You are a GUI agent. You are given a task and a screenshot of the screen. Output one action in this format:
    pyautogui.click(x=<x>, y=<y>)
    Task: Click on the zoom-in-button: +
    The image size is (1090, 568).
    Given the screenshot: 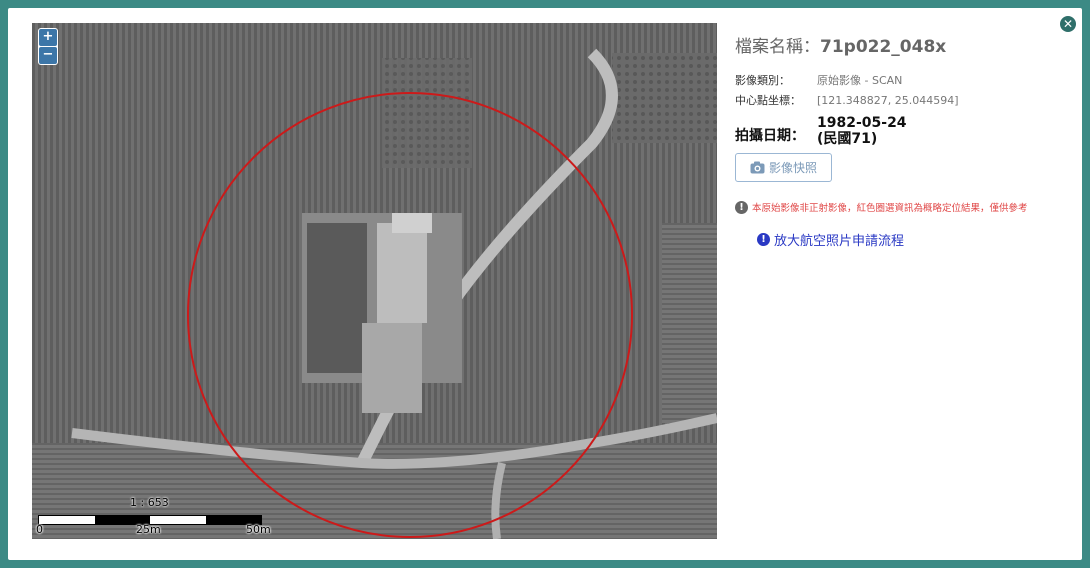 What is the action you would take?
    pyautogui.click(x=48, y=37)
    